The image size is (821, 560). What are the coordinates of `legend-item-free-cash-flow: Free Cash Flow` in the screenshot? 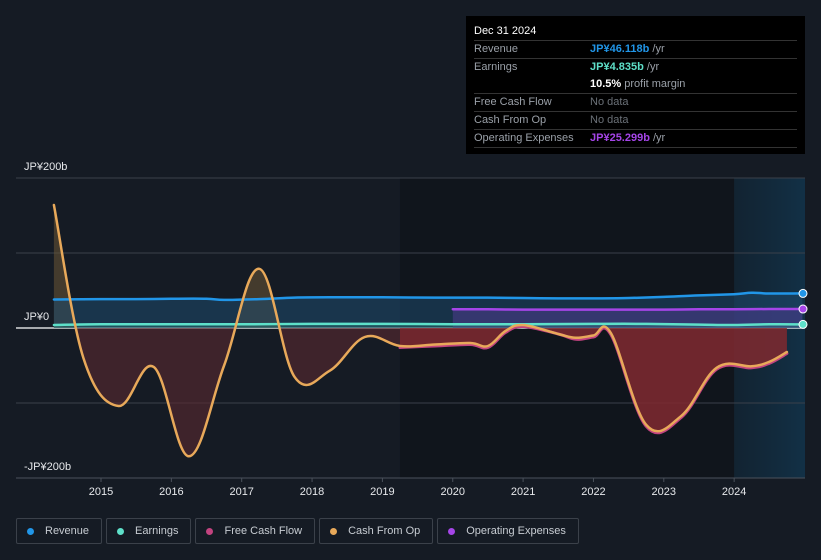 It's located at (255, 531).